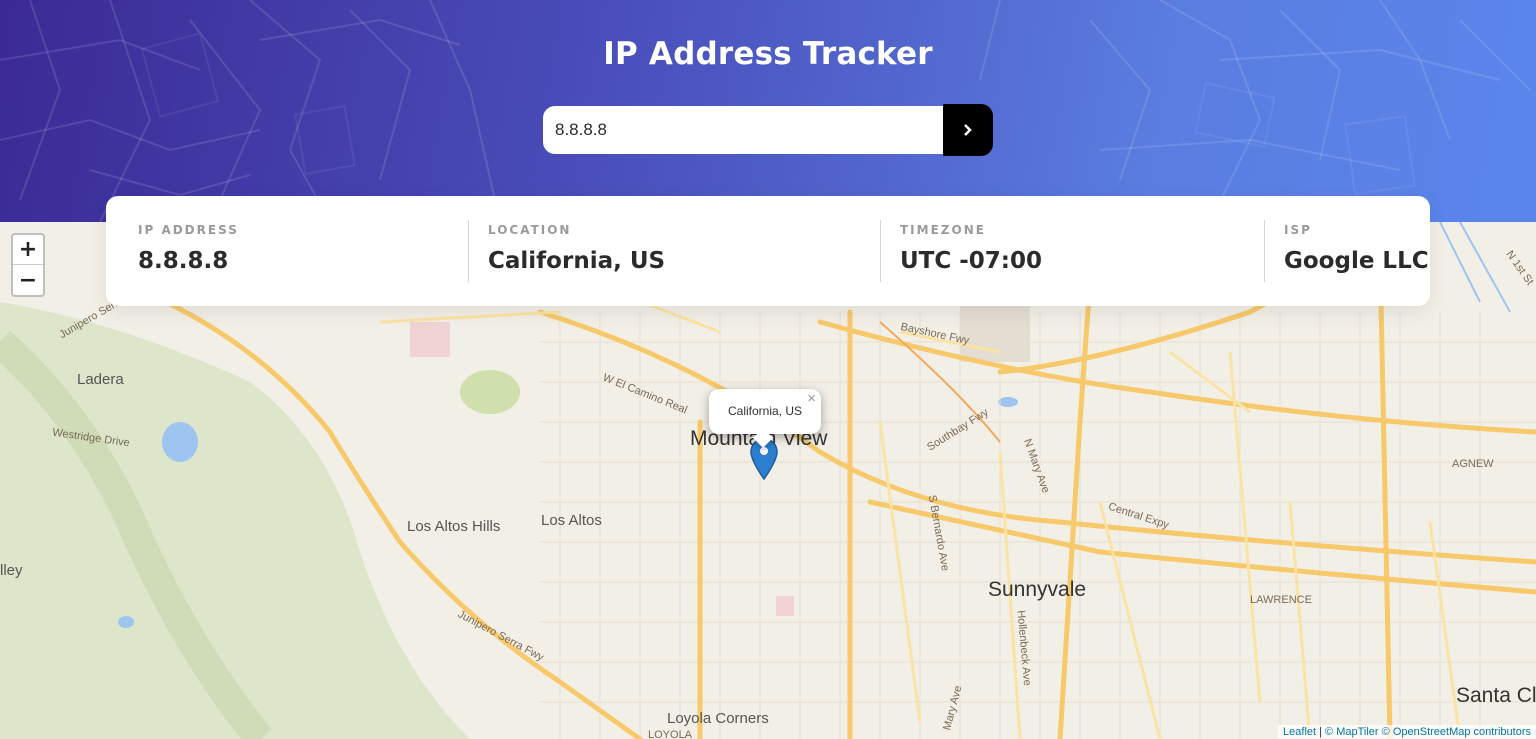 The image size is (1536, 739). I want to click on road-label: AGNEW, so click(1473, 464).